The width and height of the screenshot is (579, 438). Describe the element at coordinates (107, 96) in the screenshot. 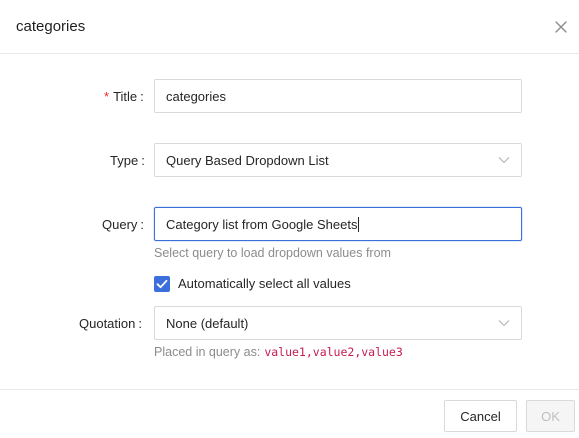

I see `required-mark: *` at that location.